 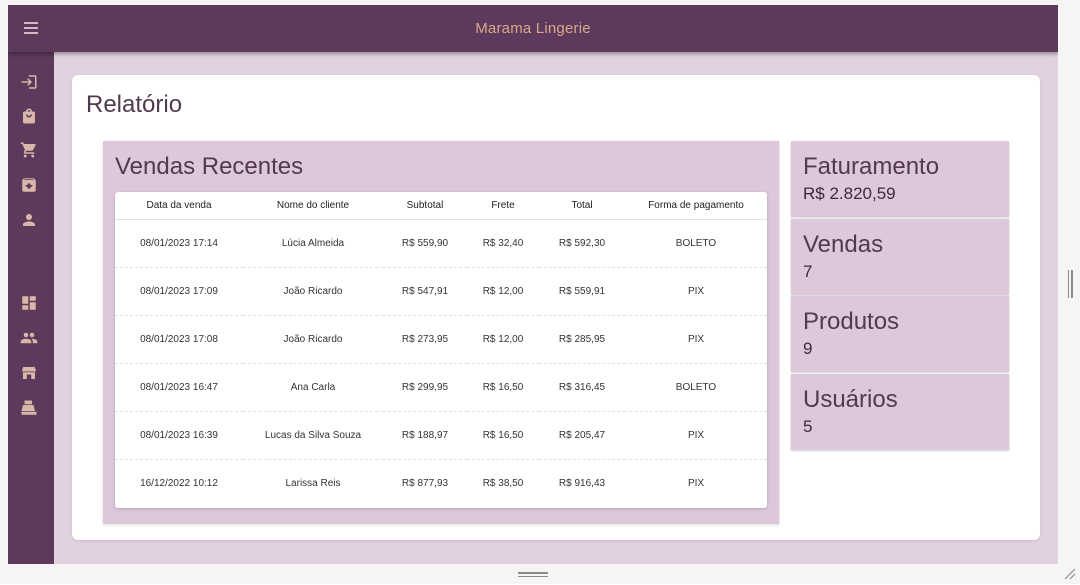 What do you see at coordinates (179, 387) in the screenshot?
I see `sale-date: 08/01/2023 16:47` at bounding box center [179, 387].